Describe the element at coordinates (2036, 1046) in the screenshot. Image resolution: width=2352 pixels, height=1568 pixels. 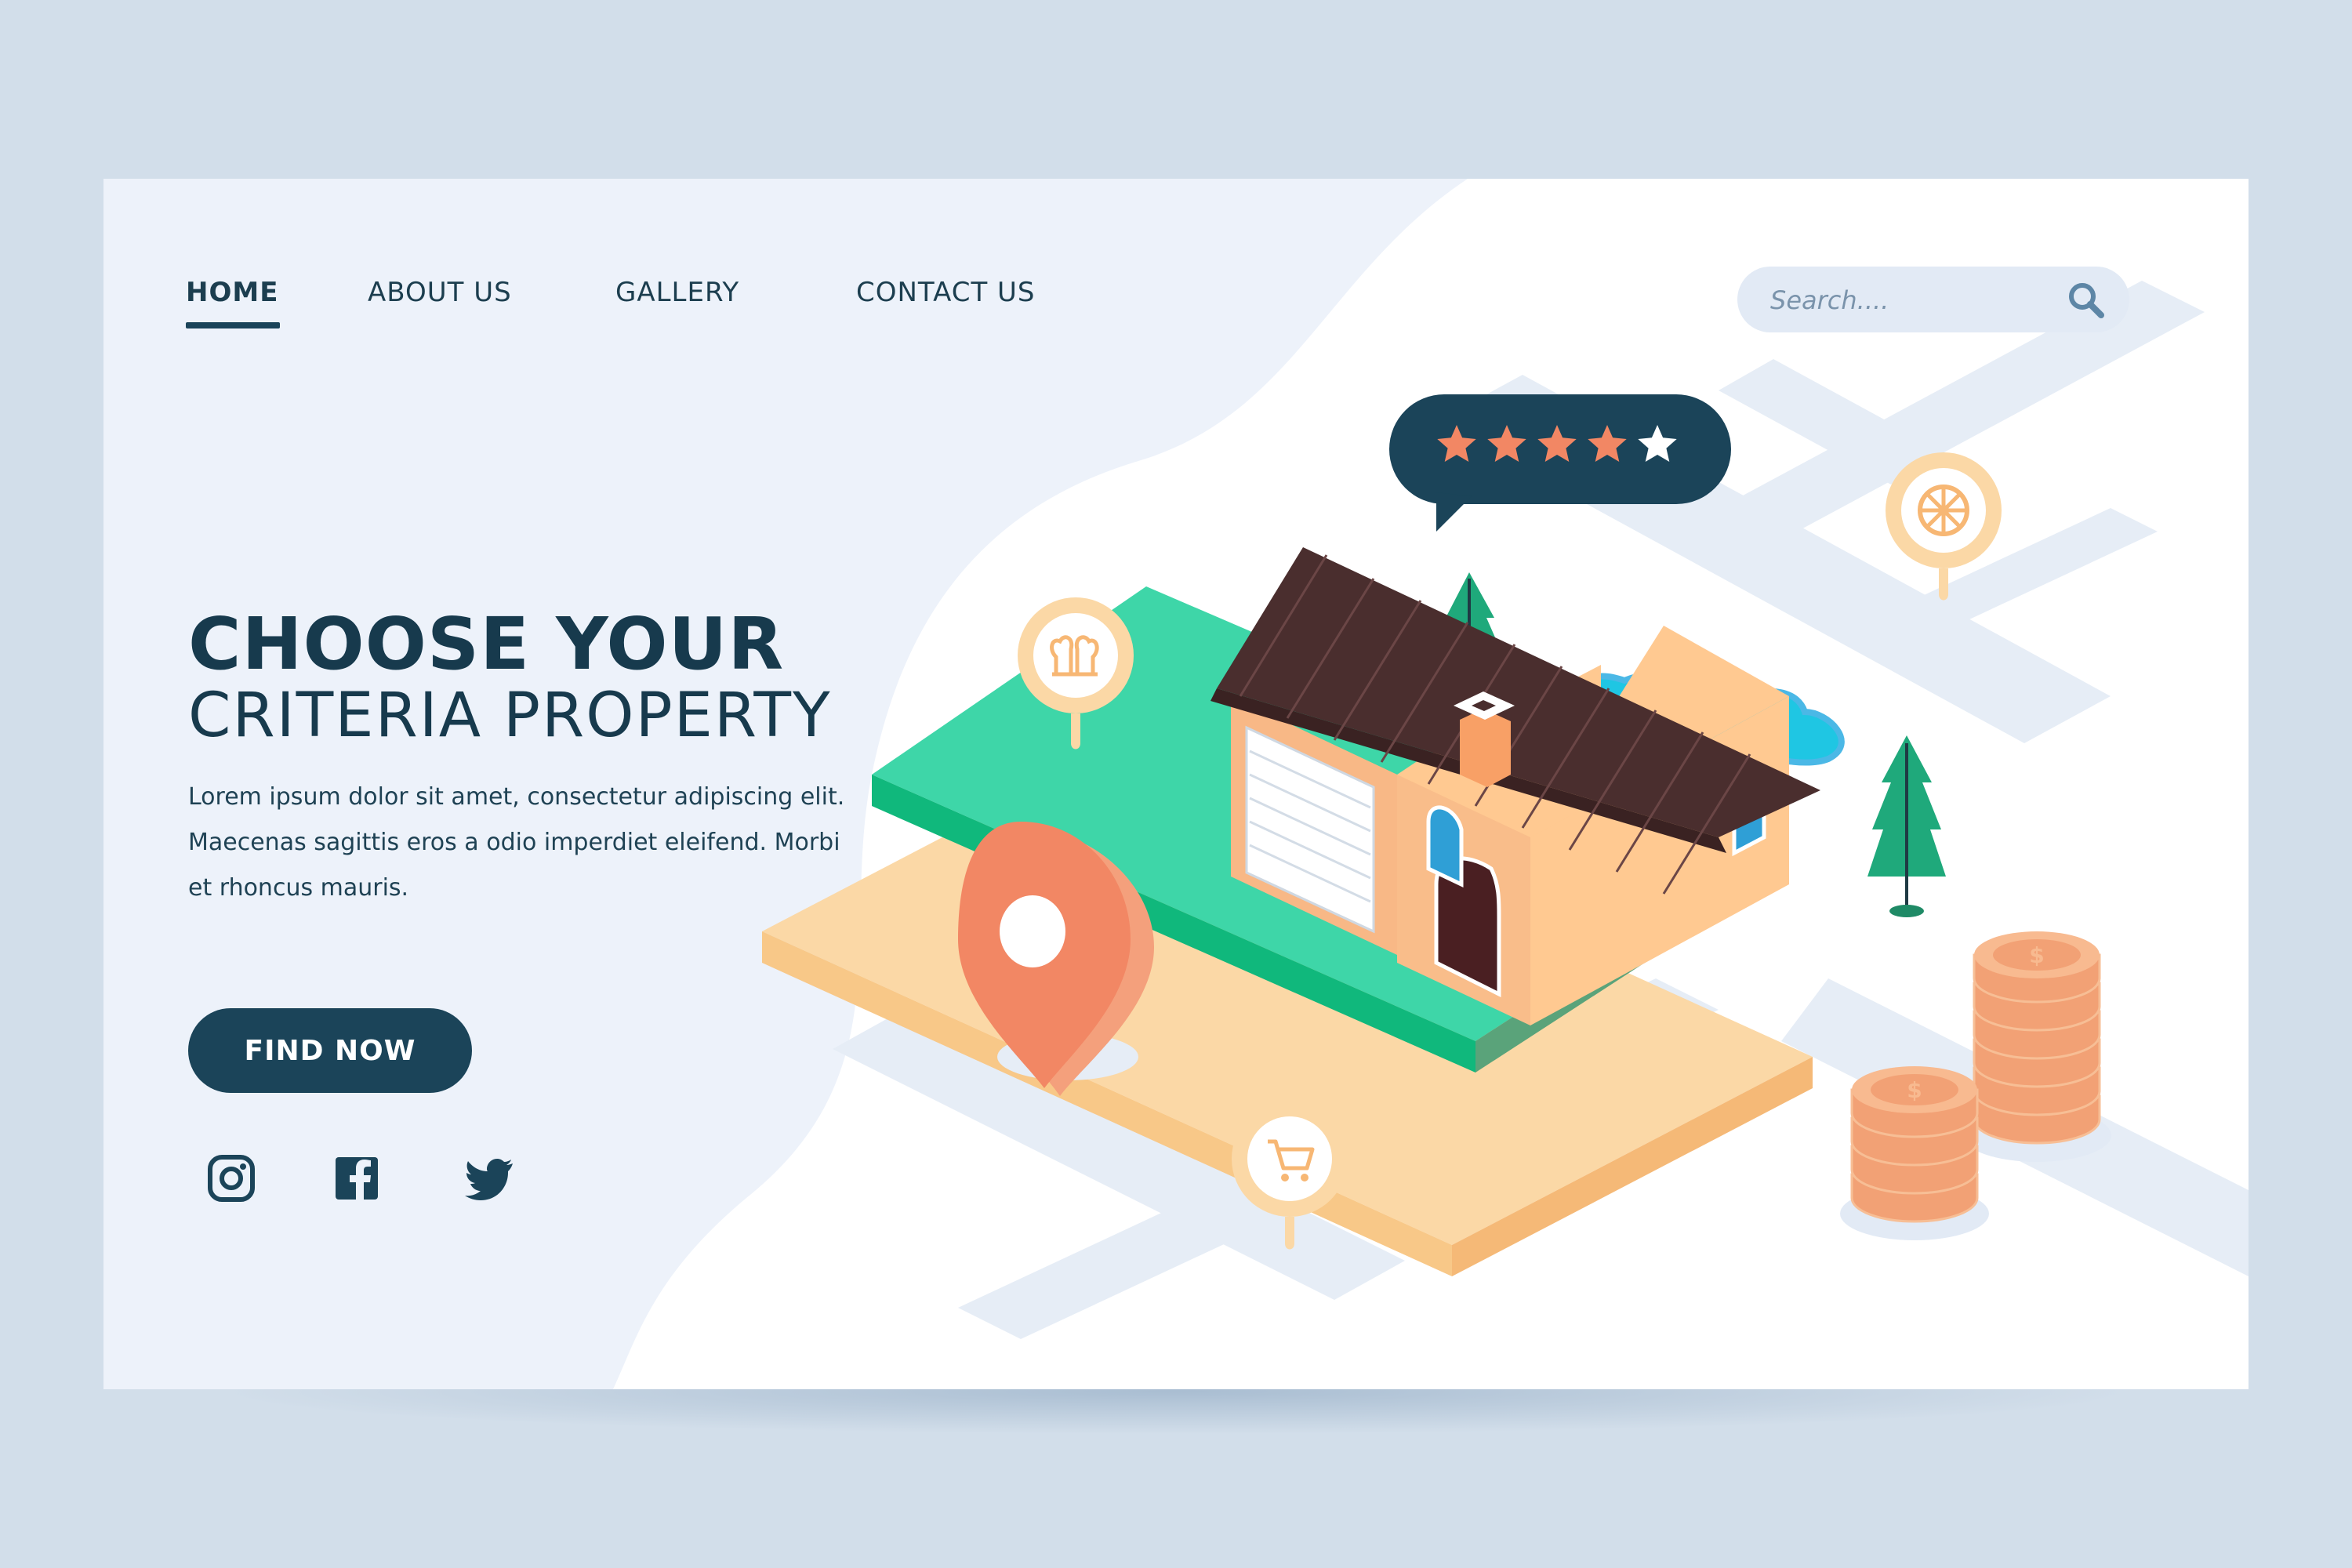
I see `coin-stack-tall: $` at that location.